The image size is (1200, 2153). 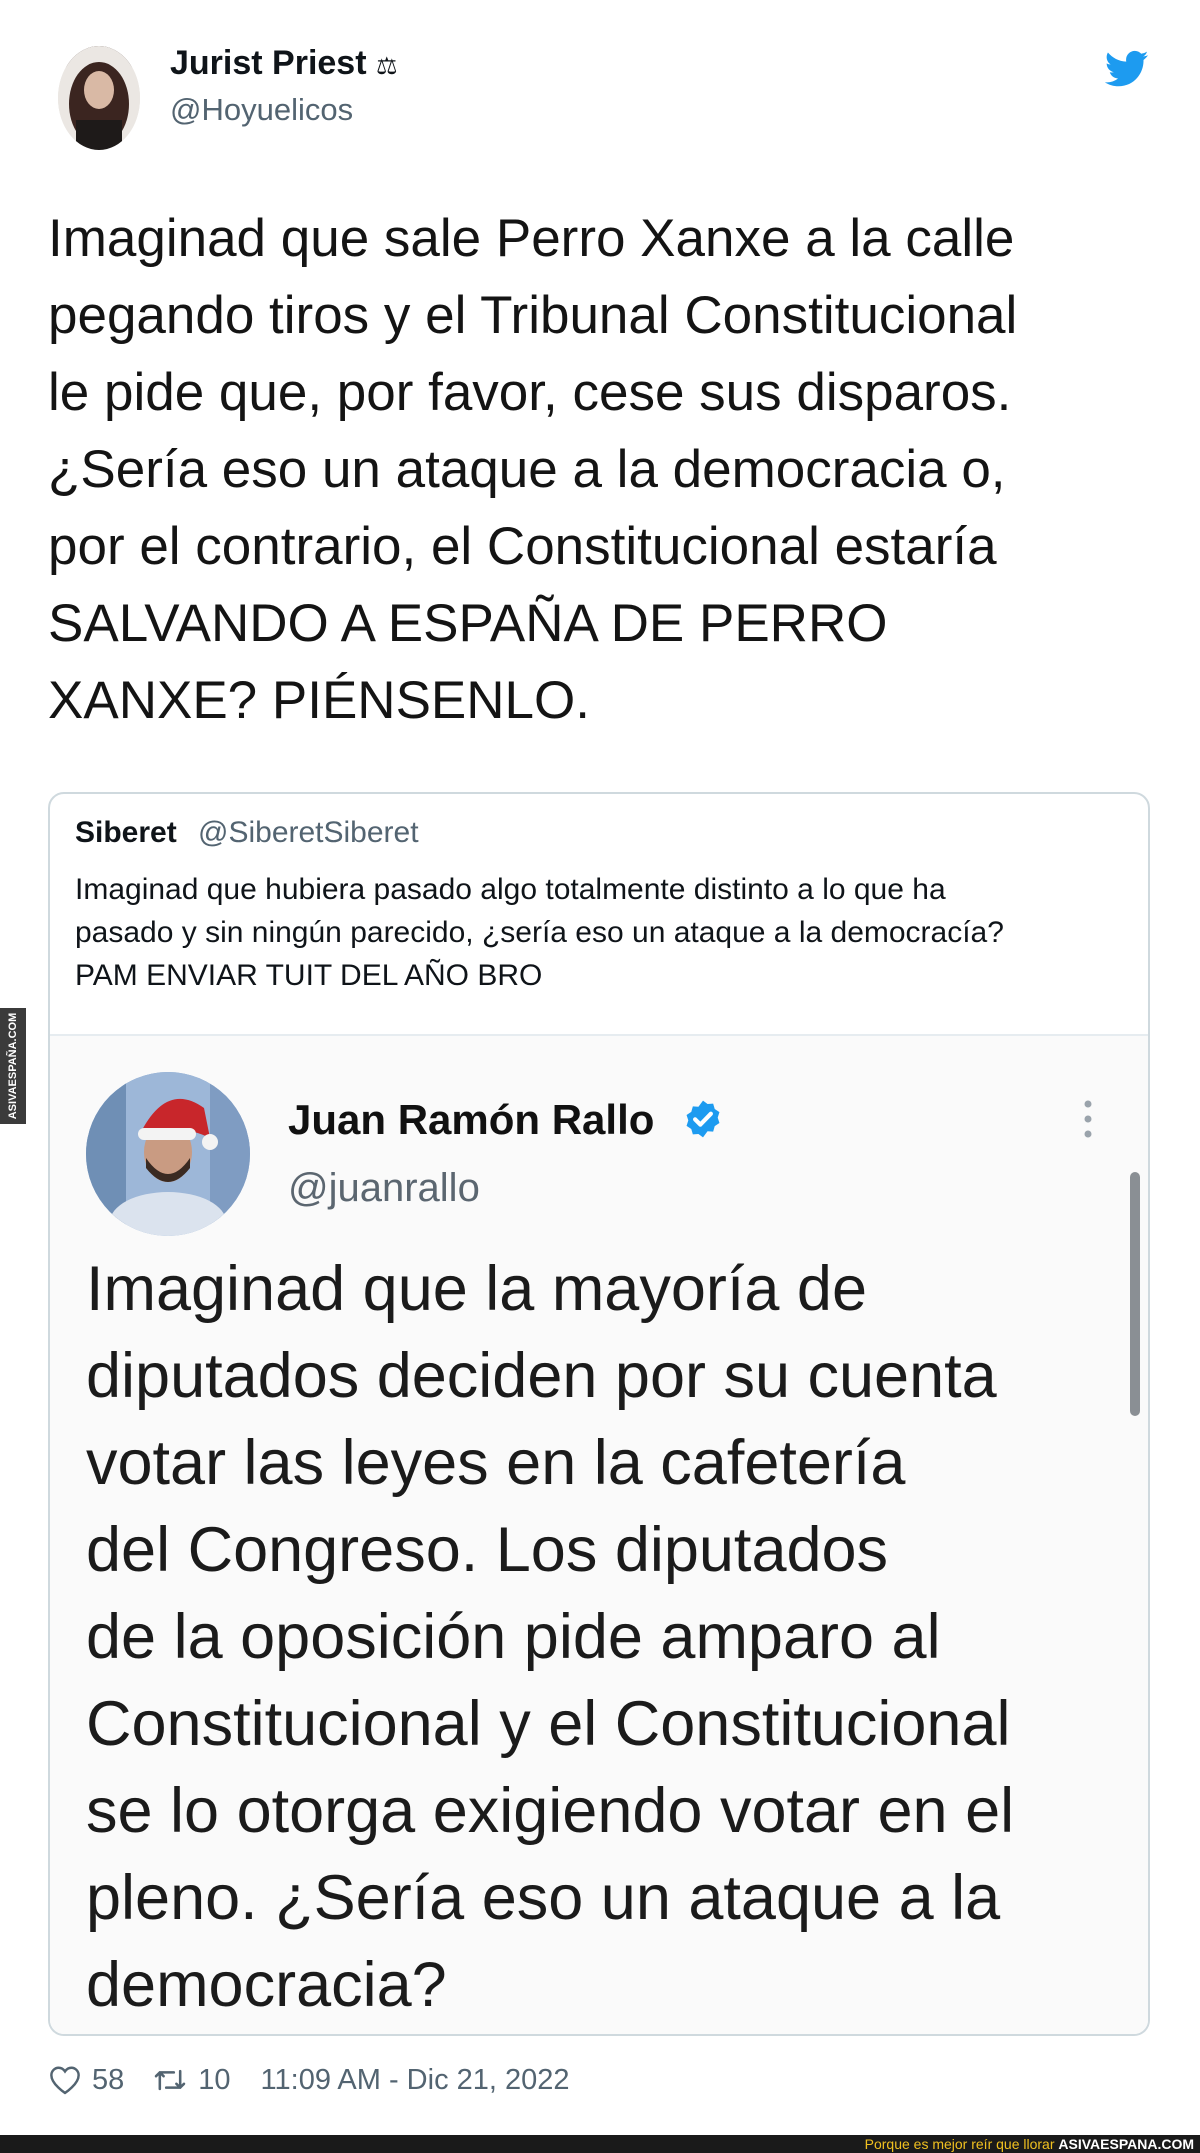 I want to click on quoted-author-handle: @SiberetSiberet, so click(x=308, y=833).